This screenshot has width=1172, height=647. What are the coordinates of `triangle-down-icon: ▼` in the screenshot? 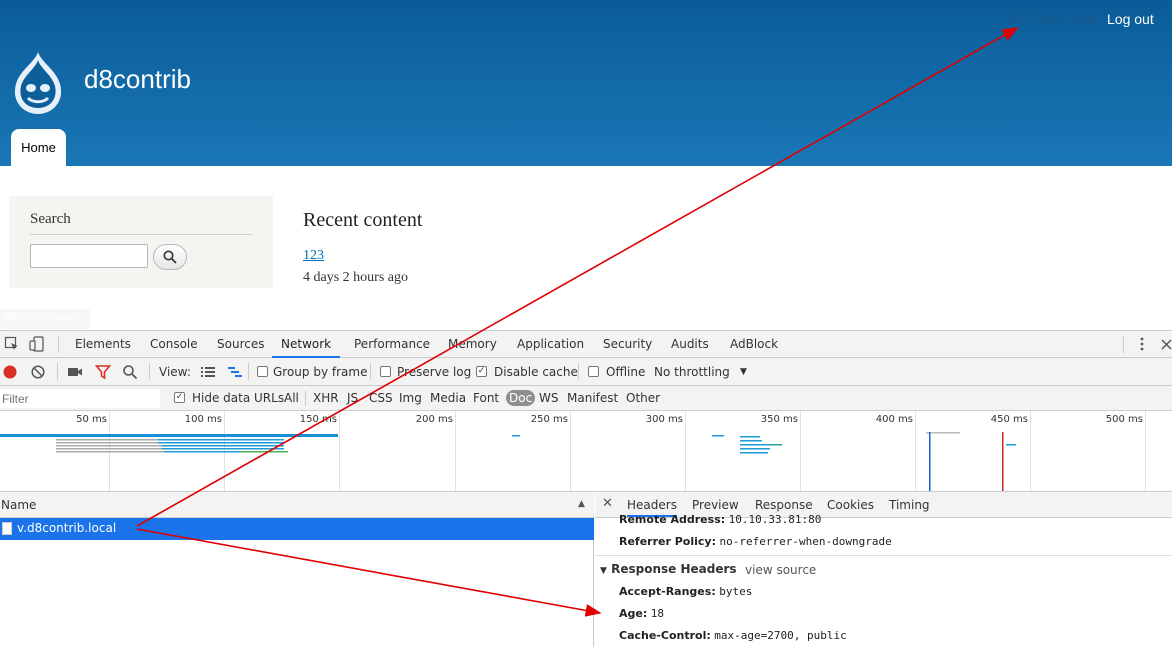 It's located at (603, 571).